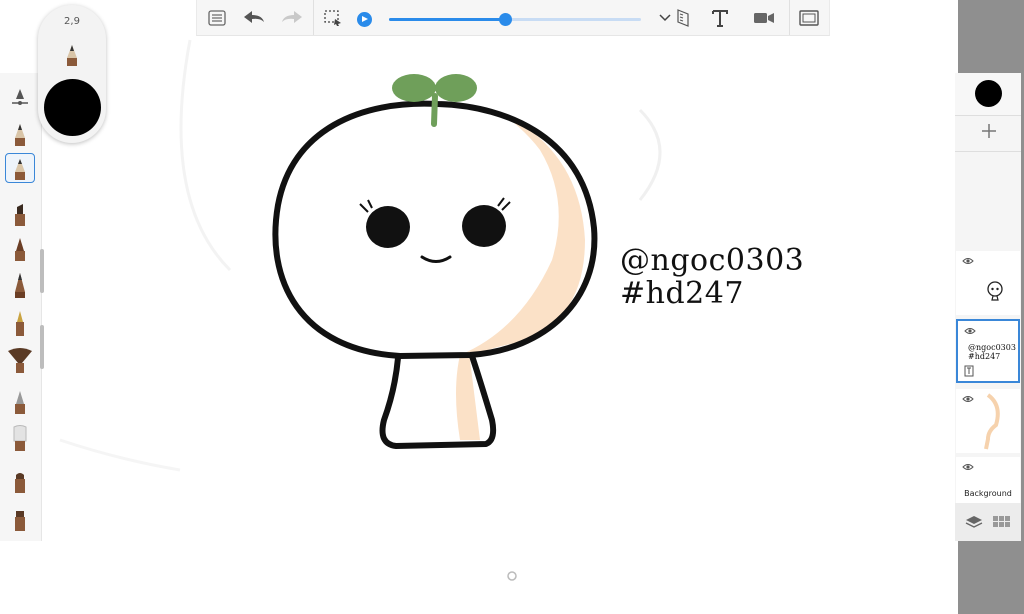  Describe the element at coordinates (366, 206) in the screenshot. I see `left-lashes` at that location.